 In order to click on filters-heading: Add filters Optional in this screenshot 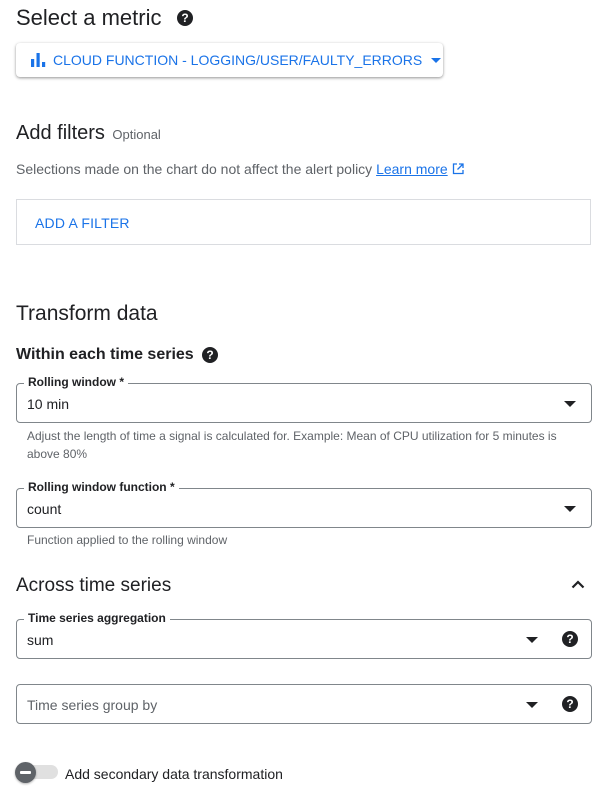, I will do `click(88, 133)`.